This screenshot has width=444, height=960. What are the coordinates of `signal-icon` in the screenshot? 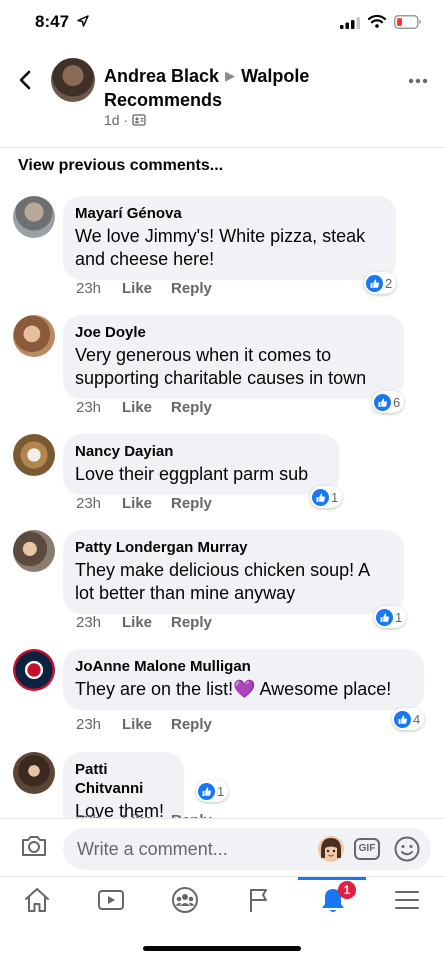 It's located at (350, 23).